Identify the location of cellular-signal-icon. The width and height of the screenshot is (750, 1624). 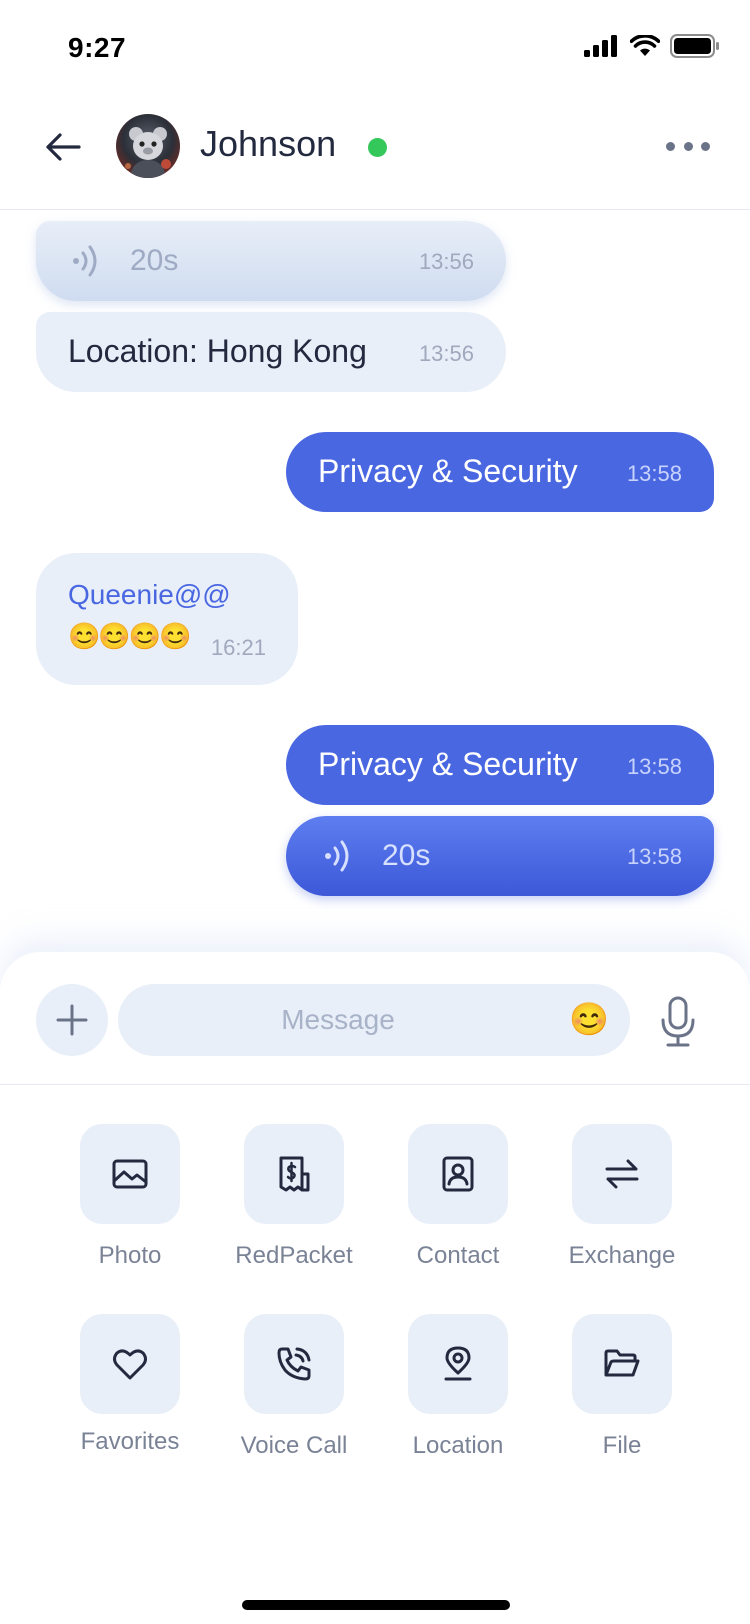
(600, 46).